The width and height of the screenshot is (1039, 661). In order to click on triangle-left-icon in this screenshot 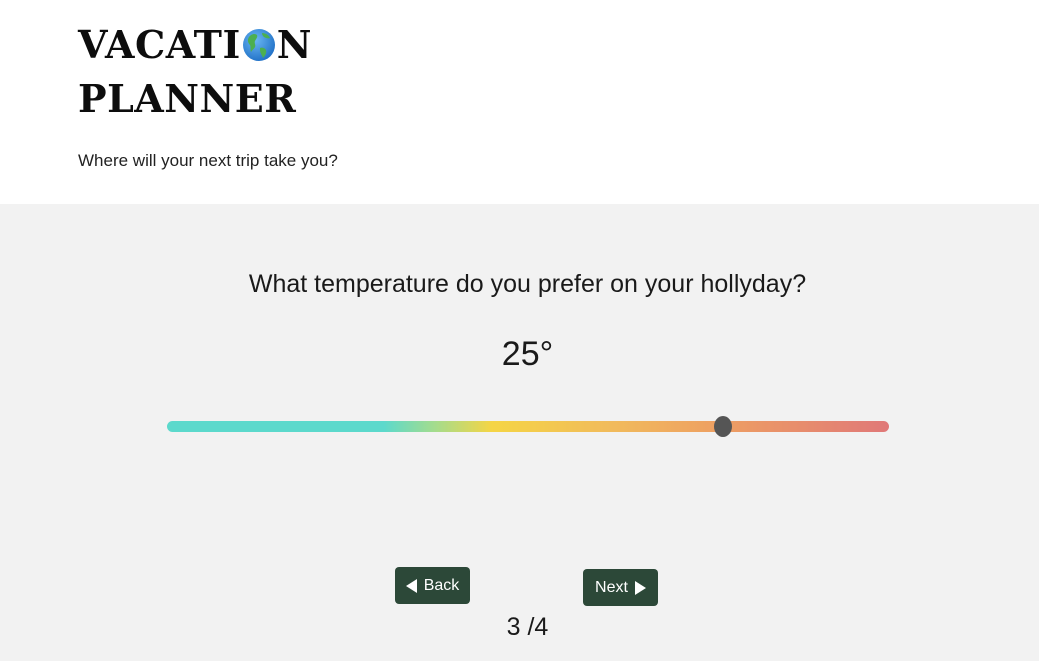, I will do `click(411, 585)`.